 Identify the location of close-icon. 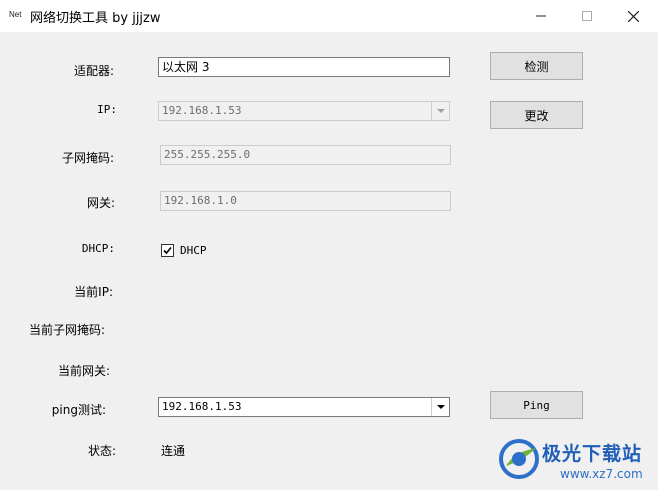
(633, 16).